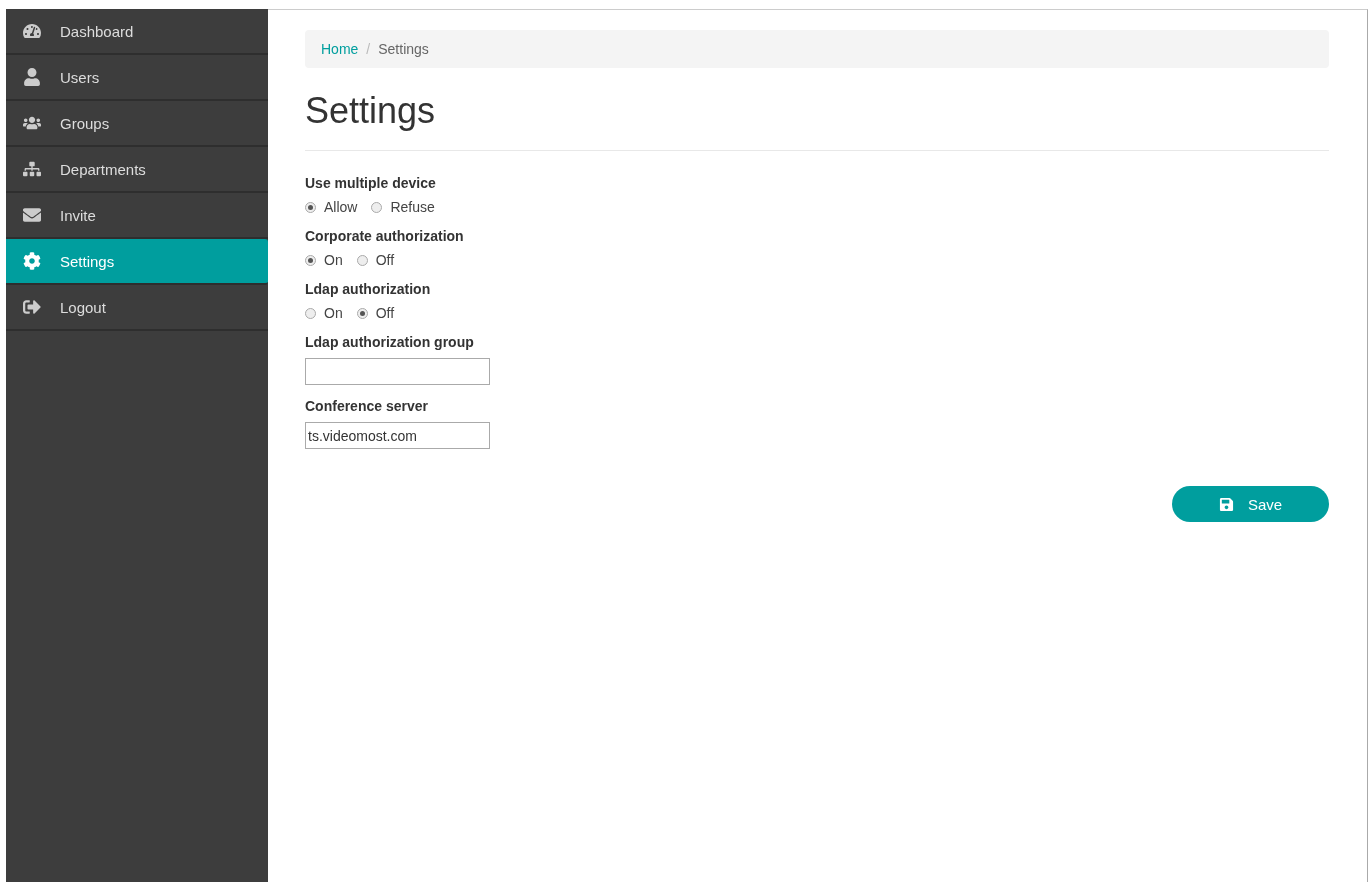 The width and height of the screenshot is (1372, 882). What do you see at coordinates (403, 49) in the screenshot?
I see `breadcrumb-current: Settings` at bounding box center [403, 49].